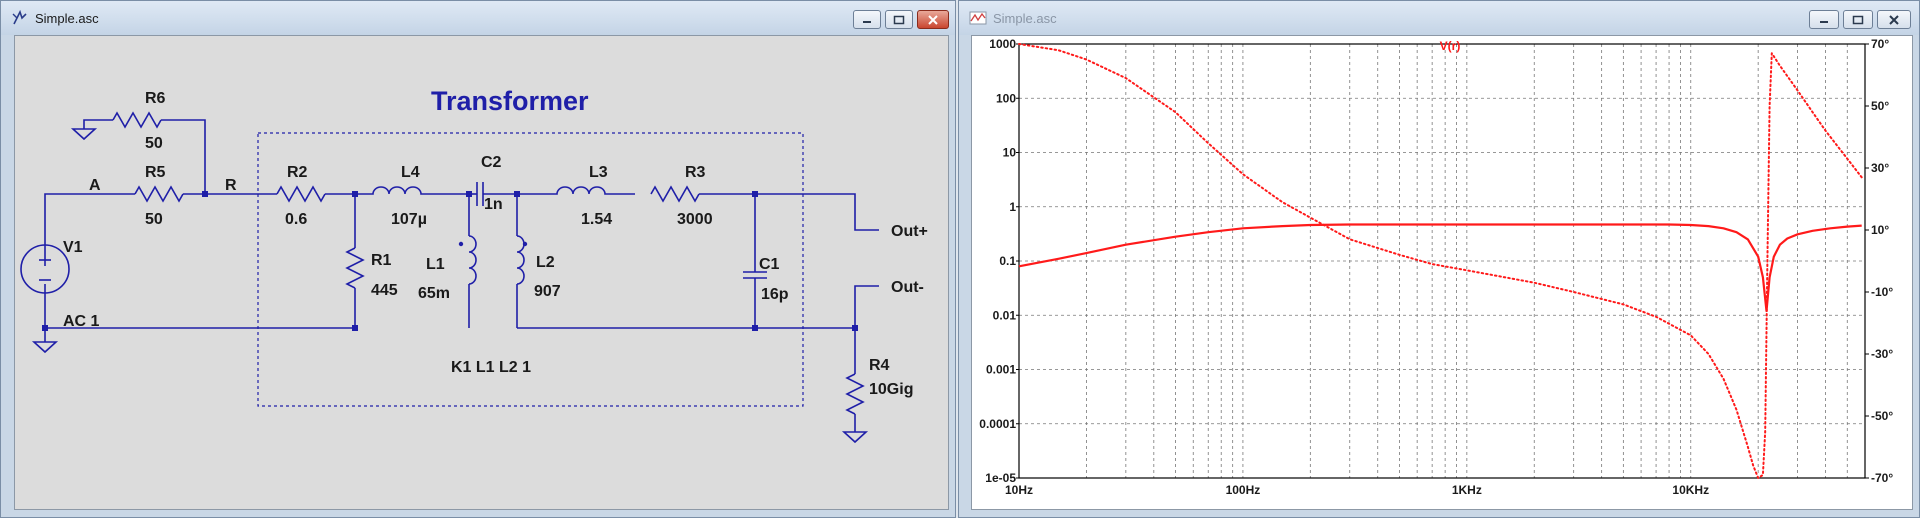  Describe the element at coordinates (775, 294) in the screenshot. I see `c1-value: 16p` at that location.